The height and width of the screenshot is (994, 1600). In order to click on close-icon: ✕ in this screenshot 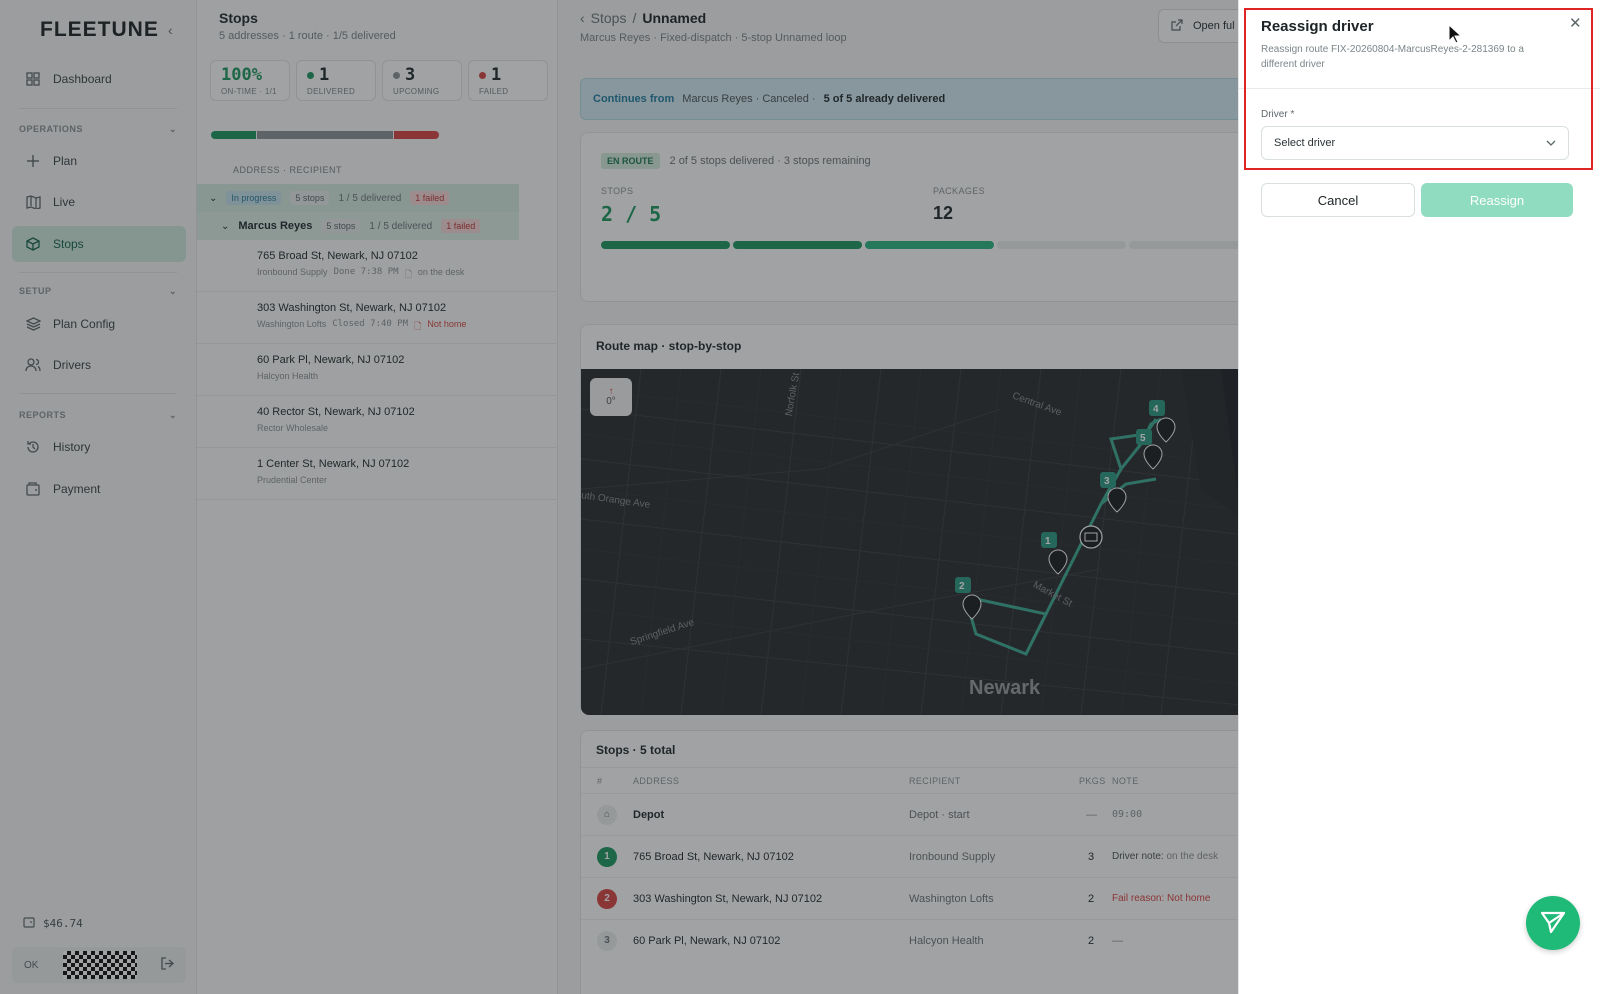, I will do `click(1575, 23)`.